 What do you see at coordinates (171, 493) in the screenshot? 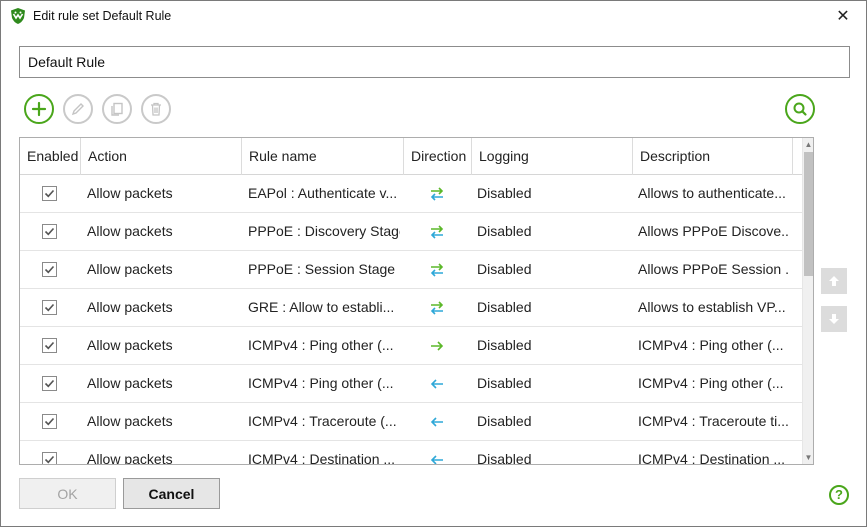
I see `cancel-button: Cancel` at bounding box center [171, 493].